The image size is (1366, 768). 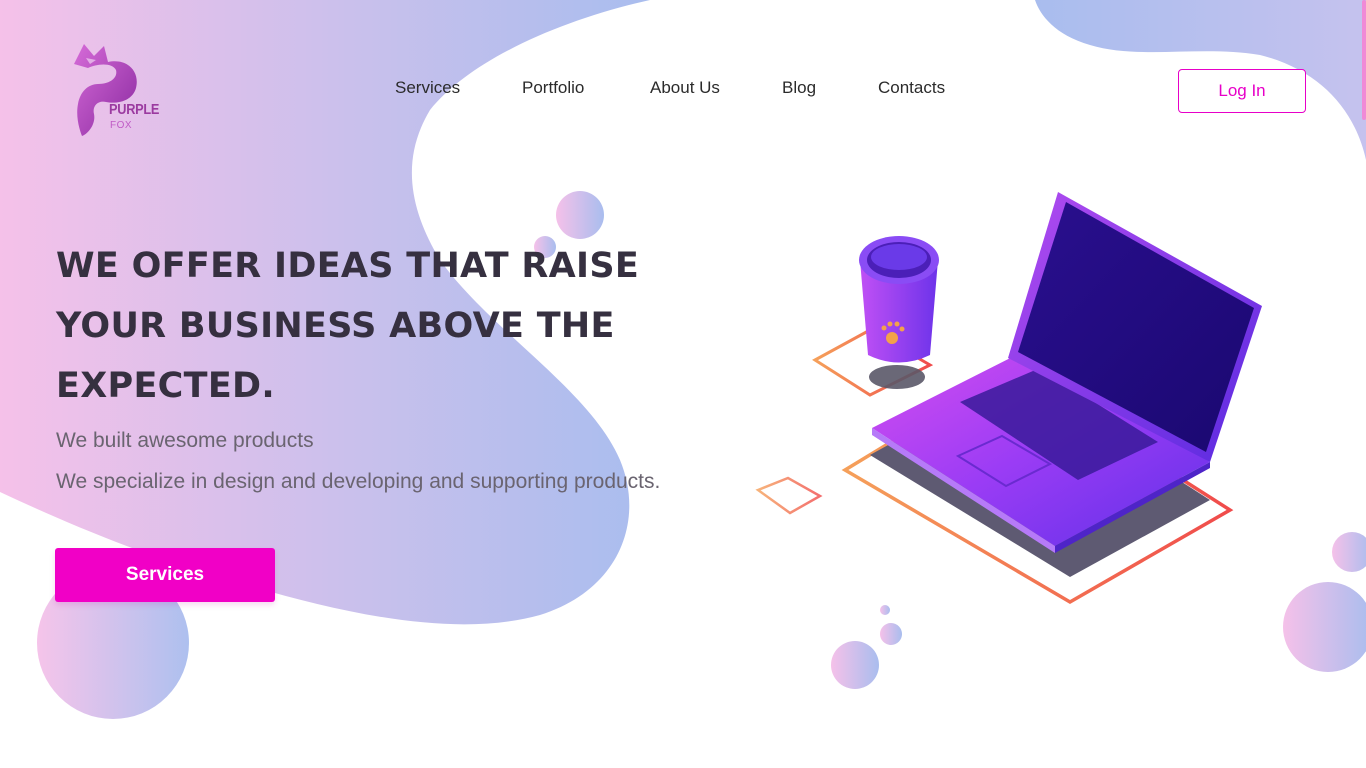 I want to click on cup-shadow, so click(x=897, y=377).